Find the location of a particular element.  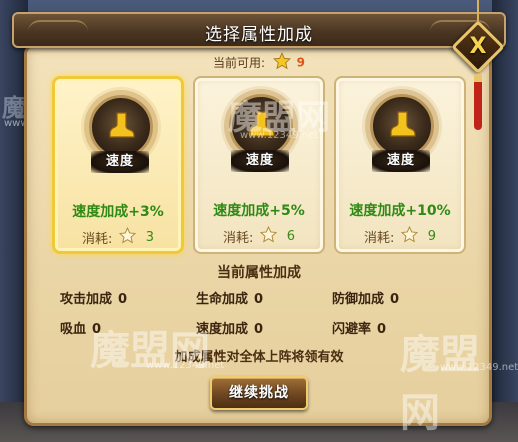

stat-label: 速度加成 is located at coordinates (222, 329).